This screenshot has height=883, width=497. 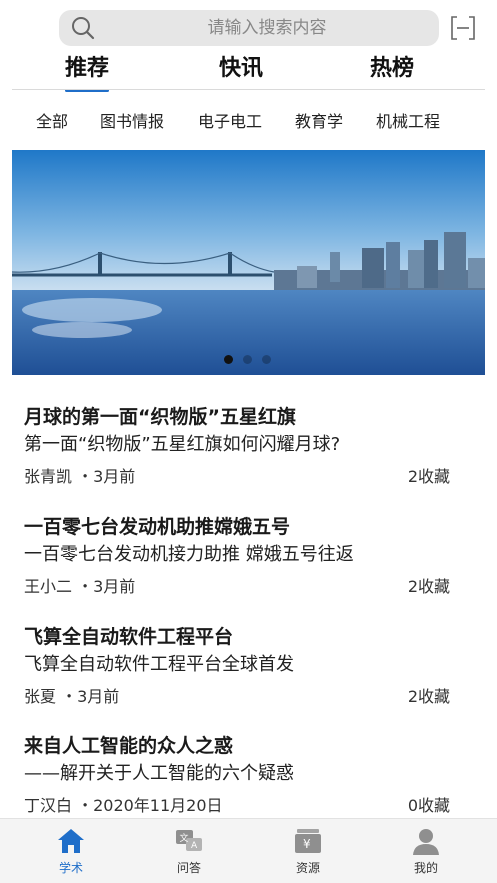 What do you see at coordinates (230, 120) in the screenshot?
I see `category-electronics: 电子电工` at bounding box center [230, 120].